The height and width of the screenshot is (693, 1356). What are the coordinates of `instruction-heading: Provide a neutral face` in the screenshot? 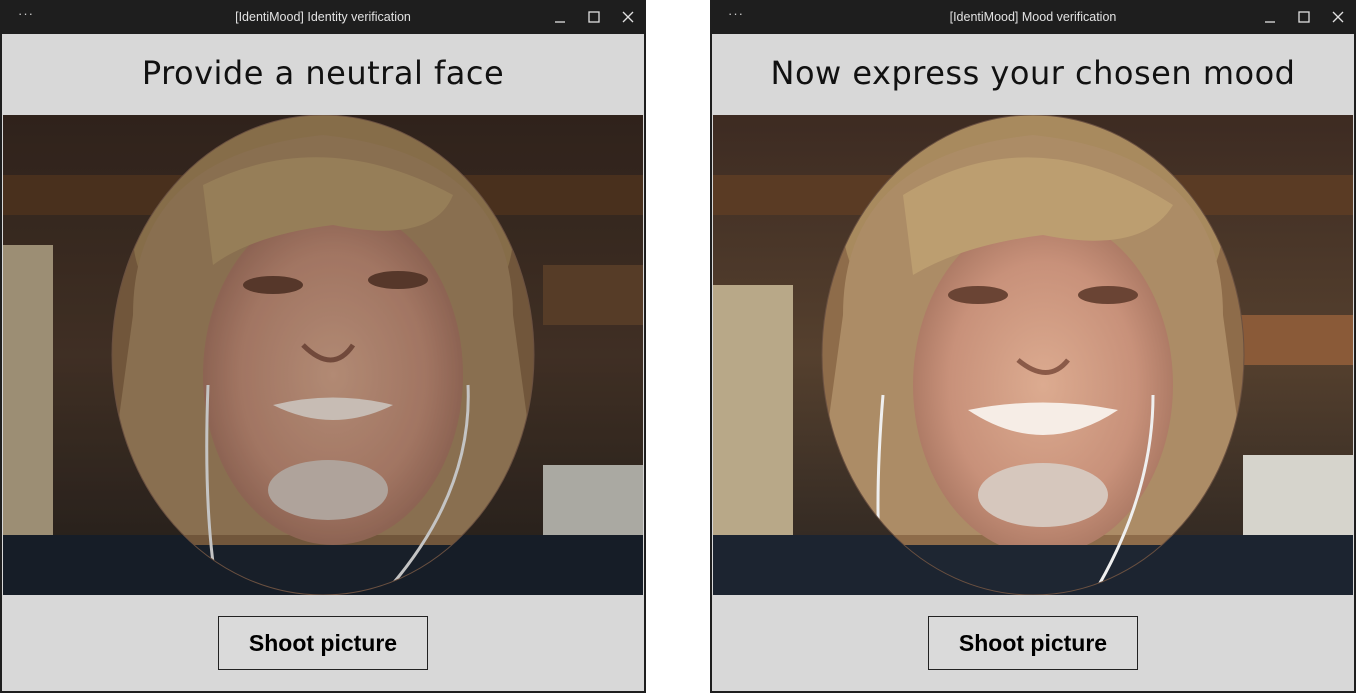 It's located at (323, 73).